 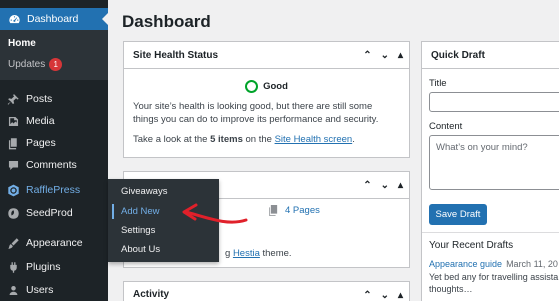 What do you see at coordinates (14, 19) in the screenshot?
I see `dashboard-icon` at bounding box center [14, 19].